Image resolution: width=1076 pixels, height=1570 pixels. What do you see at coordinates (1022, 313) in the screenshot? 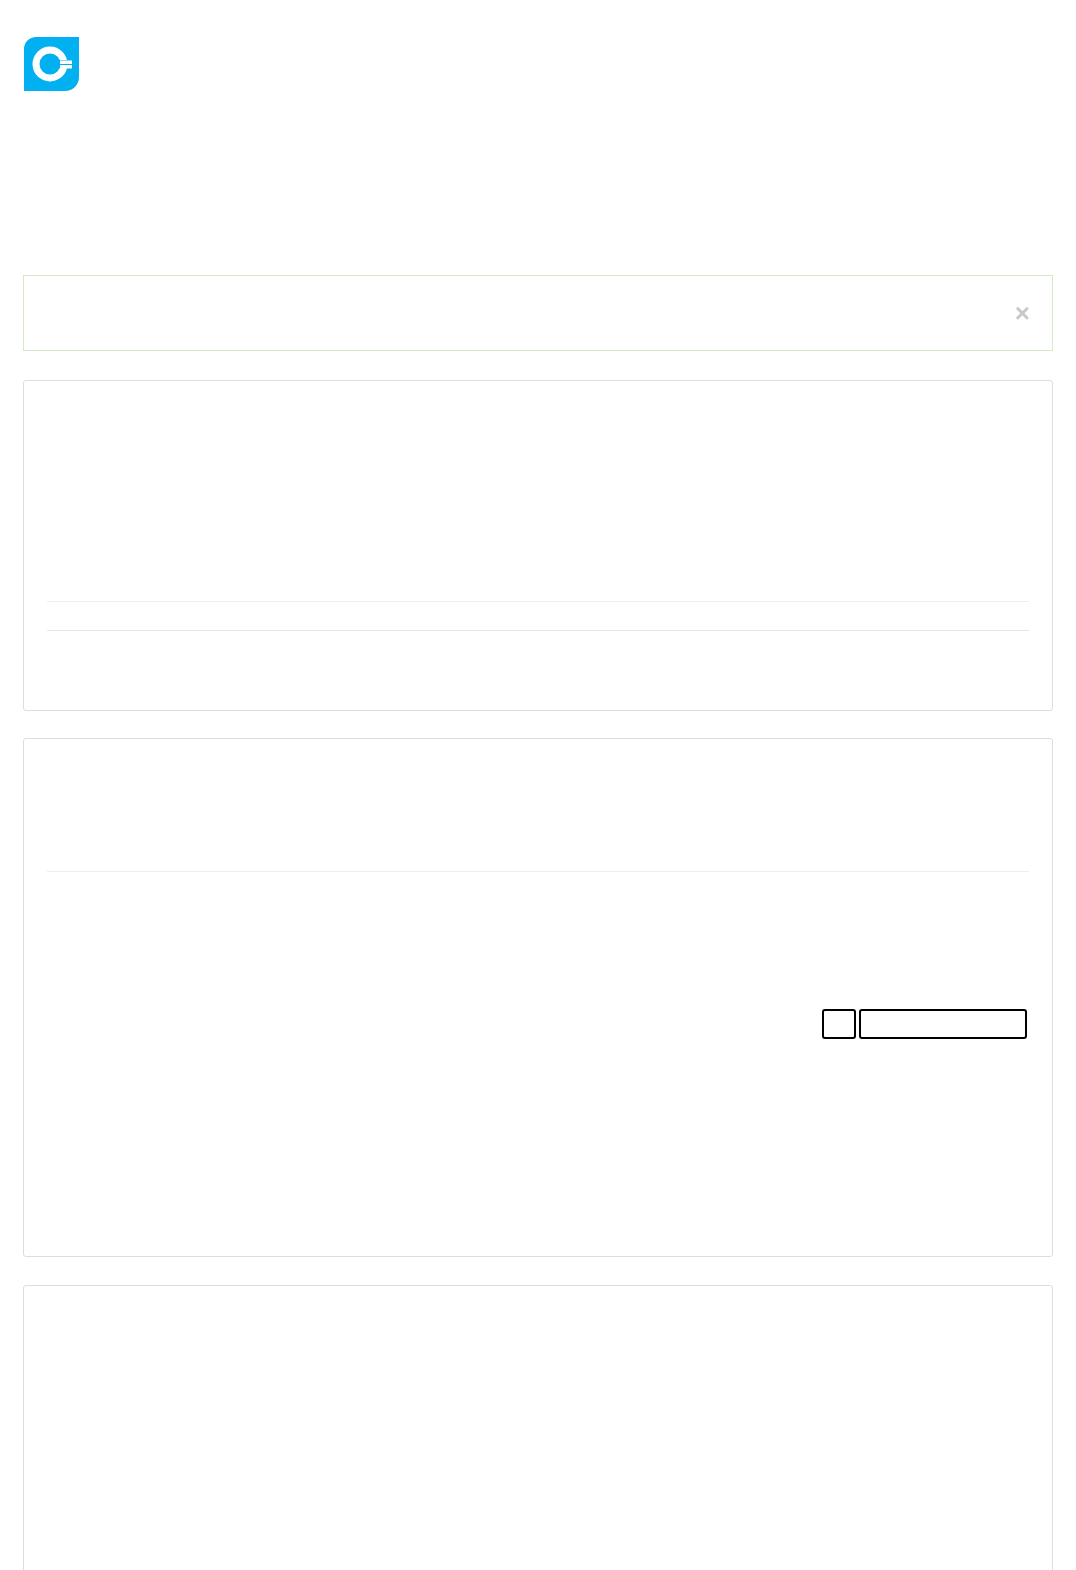
I see `close-button: ×` at bounding box center [1022, 313].